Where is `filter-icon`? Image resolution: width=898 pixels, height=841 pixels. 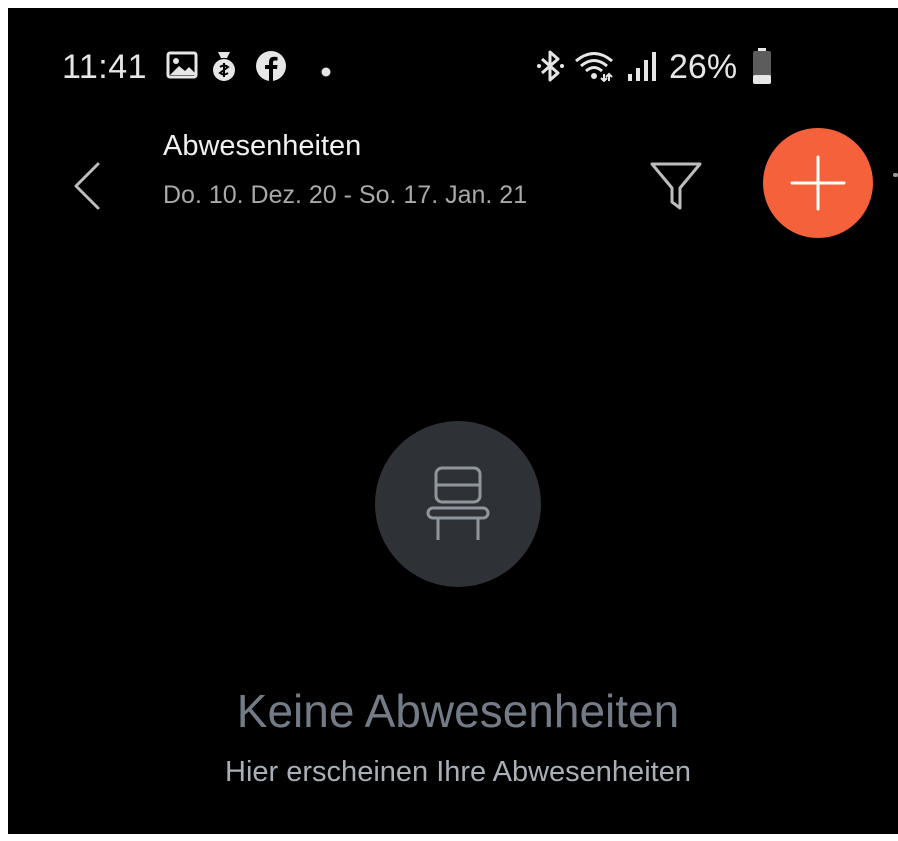
filter-icon is located at coordinates (676, 186).